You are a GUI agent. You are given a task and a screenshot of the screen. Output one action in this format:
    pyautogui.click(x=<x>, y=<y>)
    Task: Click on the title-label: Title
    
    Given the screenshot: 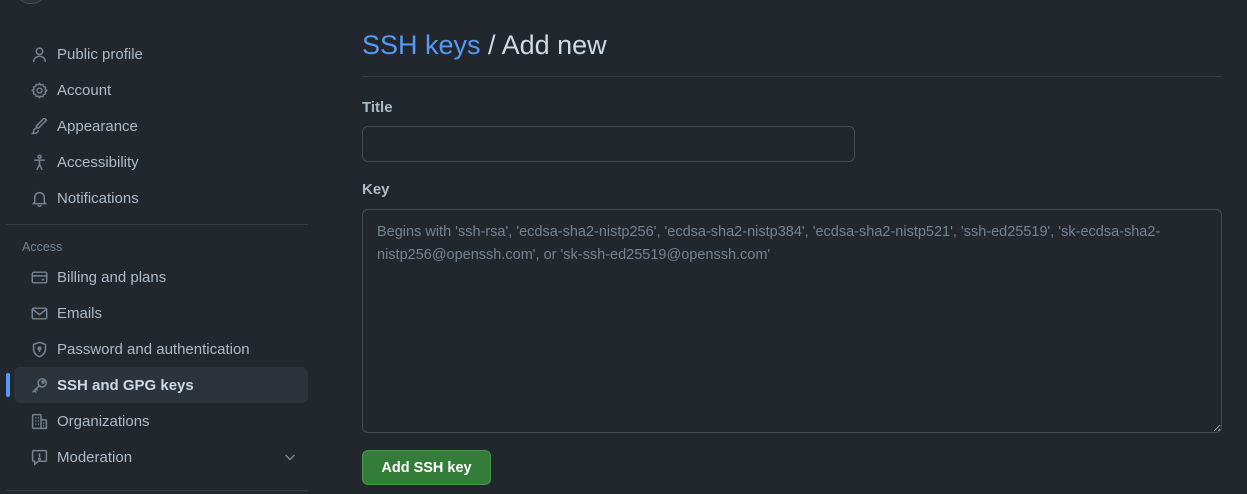 What is the action you would take?
    pyautogui.click(x=377, y=107)
    